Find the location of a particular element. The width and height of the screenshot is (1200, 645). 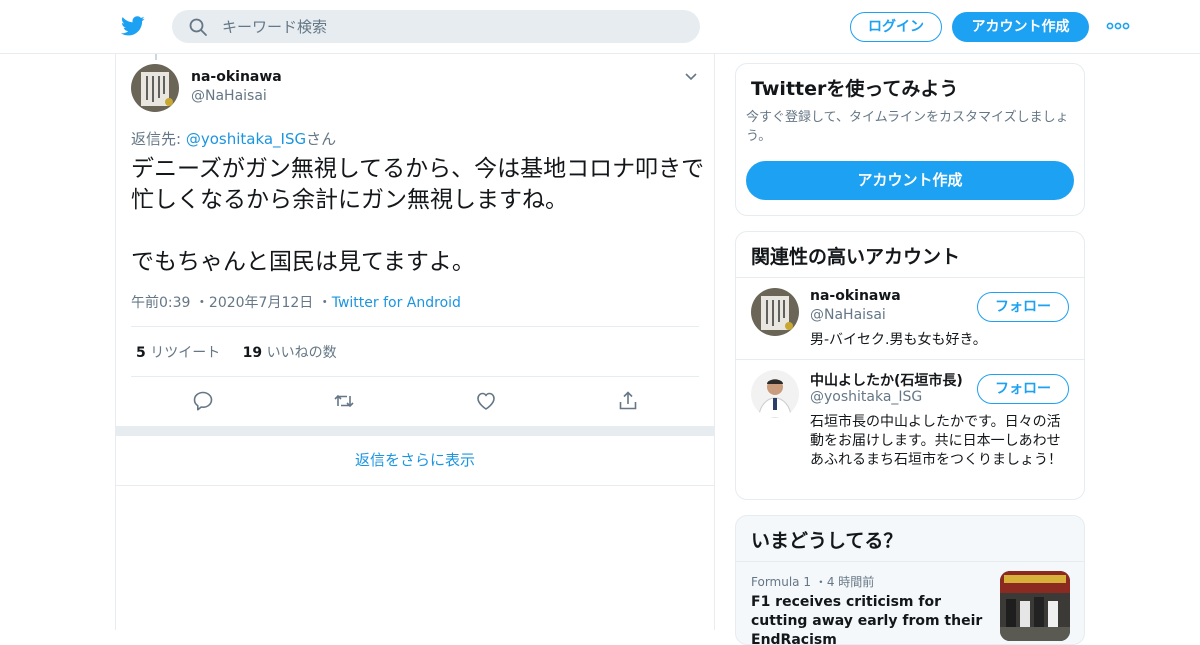

trend-thumbnail is located at coordinates (1035, 606).